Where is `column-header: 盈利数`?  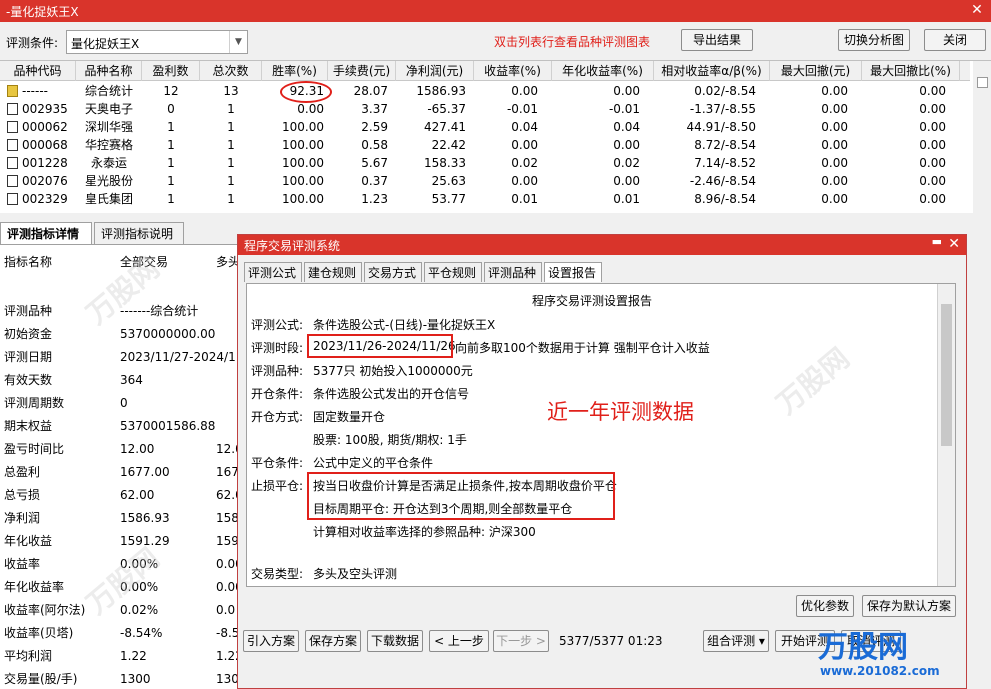 column-header: 盈利数 is located at coordinates (171, 71).